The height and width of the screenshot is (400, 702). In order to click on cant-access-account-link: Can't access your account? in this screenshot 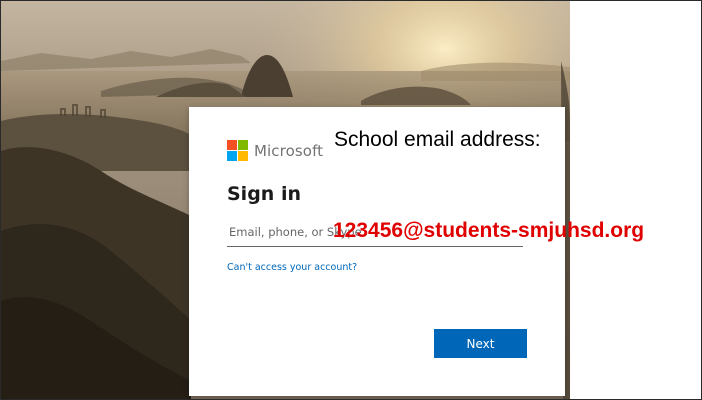, I will do `click(292, 267)`.